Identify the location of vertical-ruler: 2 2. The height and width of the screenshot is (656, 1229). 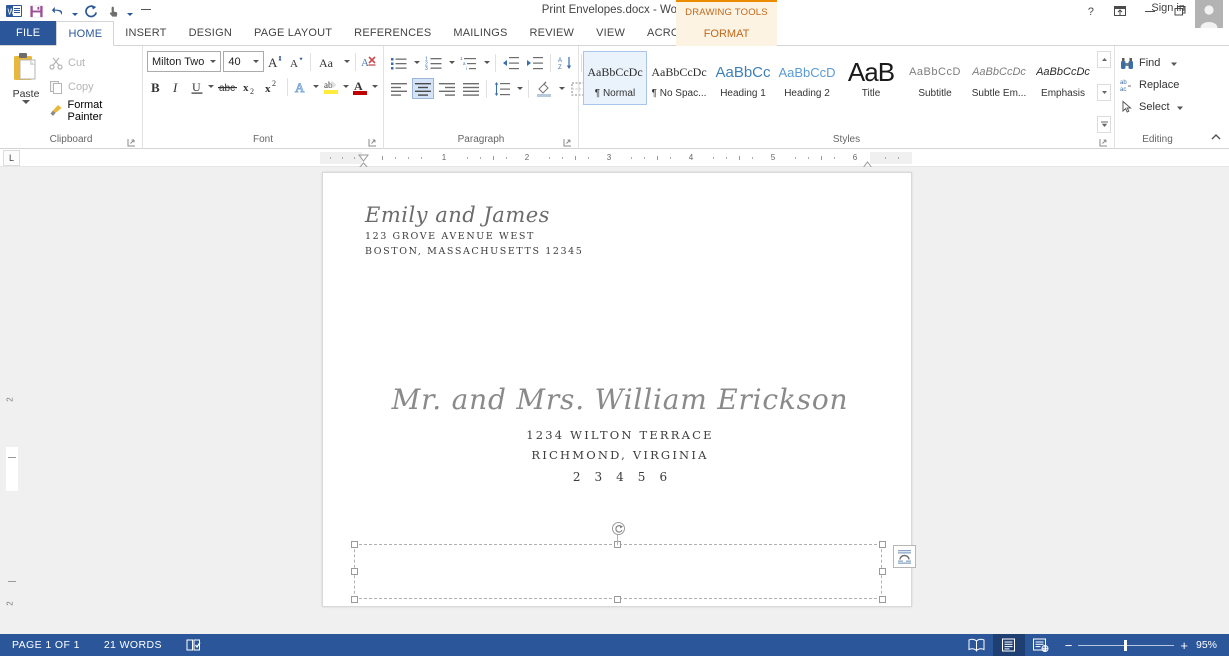
(12, 495).